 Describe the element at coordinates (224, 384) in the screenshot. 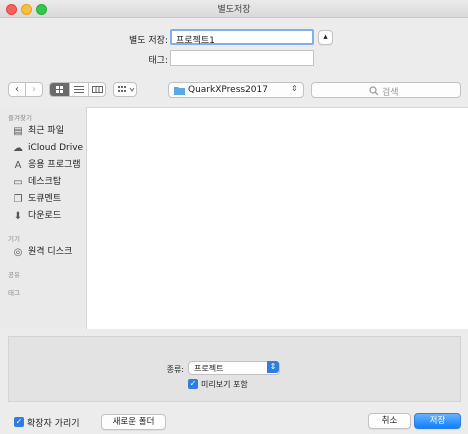

I see `include-preview-label: 미리보기 포함` at that location.